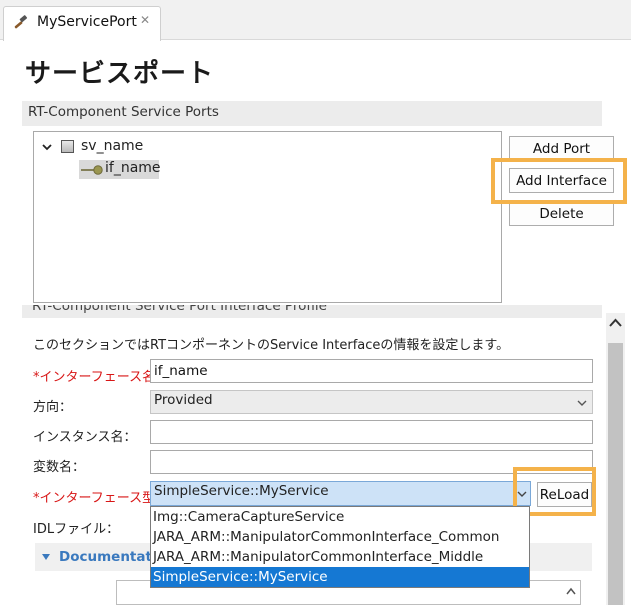 The image size is (631, 605). Describe the element at coordinates (183, 400) in the screenshot. I see `direction-value: Provided` at that location.